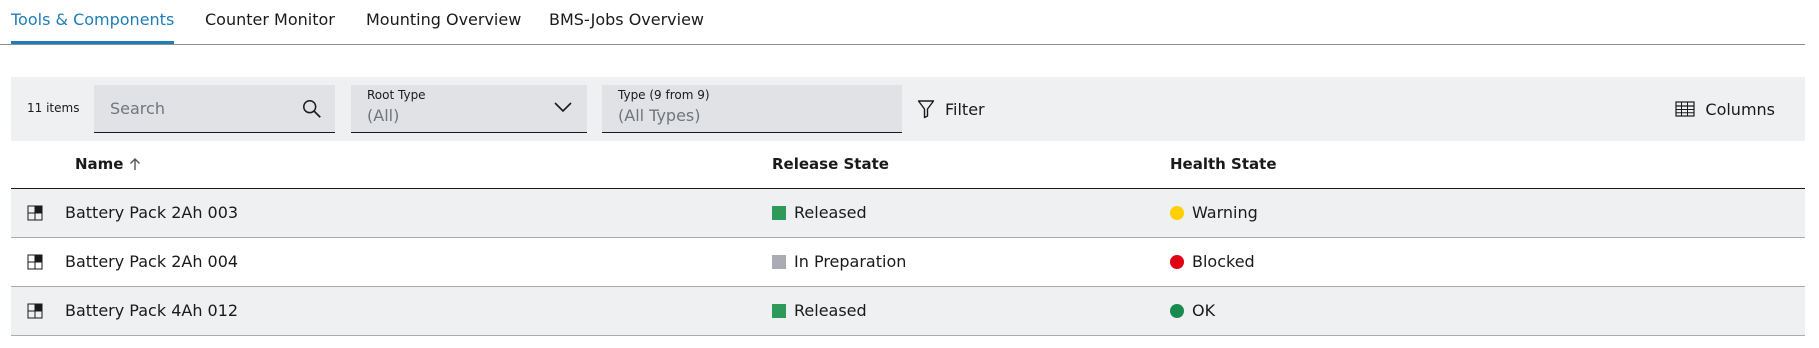  What do you see at coordinates (926, 109) in the screenshot?
I see `filter-icon` at bounding box center [926, 109].